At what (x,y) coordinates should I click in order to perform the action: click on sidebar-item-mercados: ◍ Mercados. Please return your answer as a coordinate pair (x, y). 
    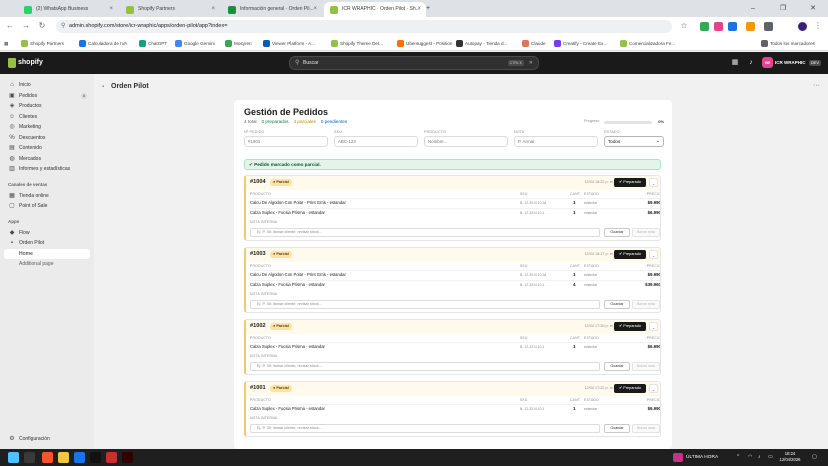
    Looking at the image, I should click on (47, 159).